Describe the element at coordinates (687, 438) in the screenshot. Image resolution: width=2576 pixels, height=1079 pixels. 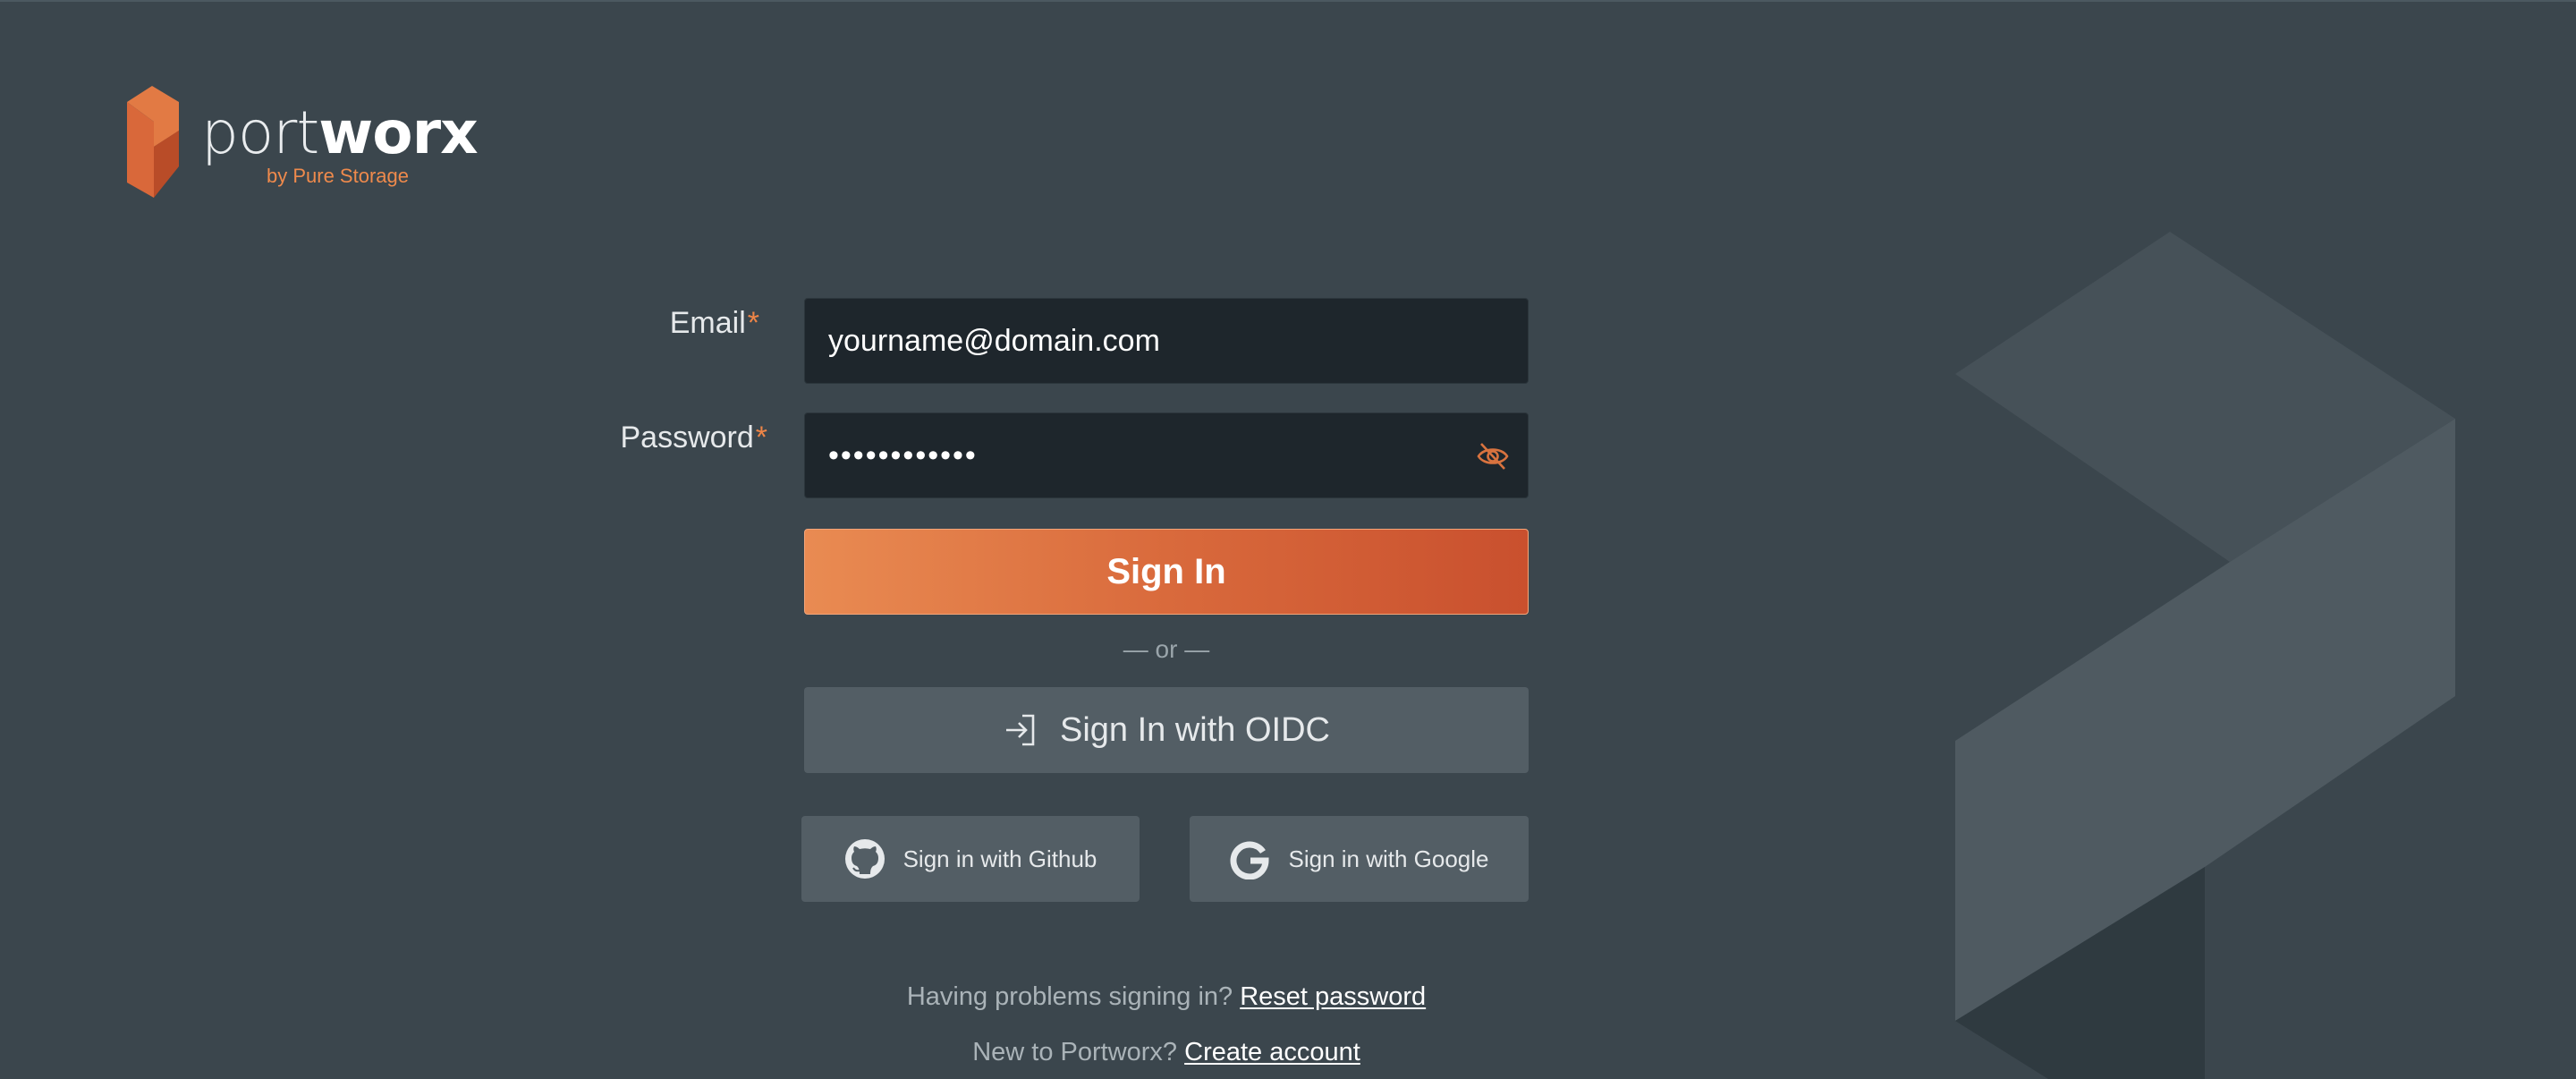
I see `password-label-text: Password` at that location.